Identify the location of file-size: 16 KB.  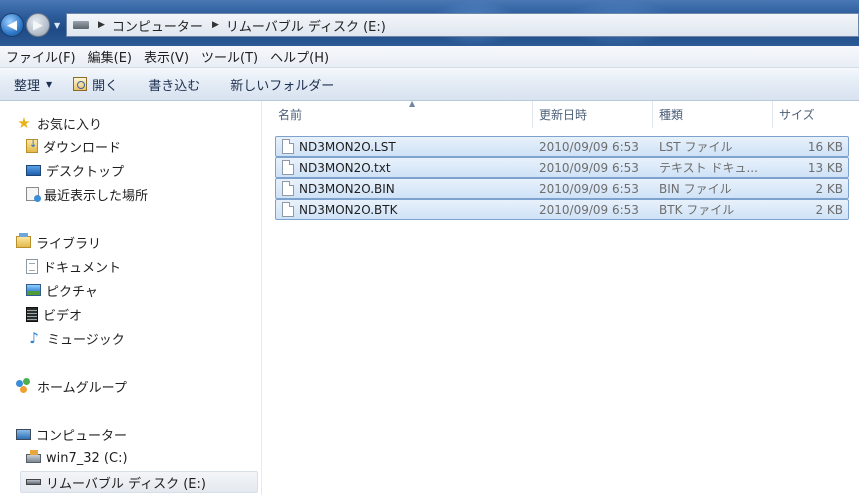
(825, 146).